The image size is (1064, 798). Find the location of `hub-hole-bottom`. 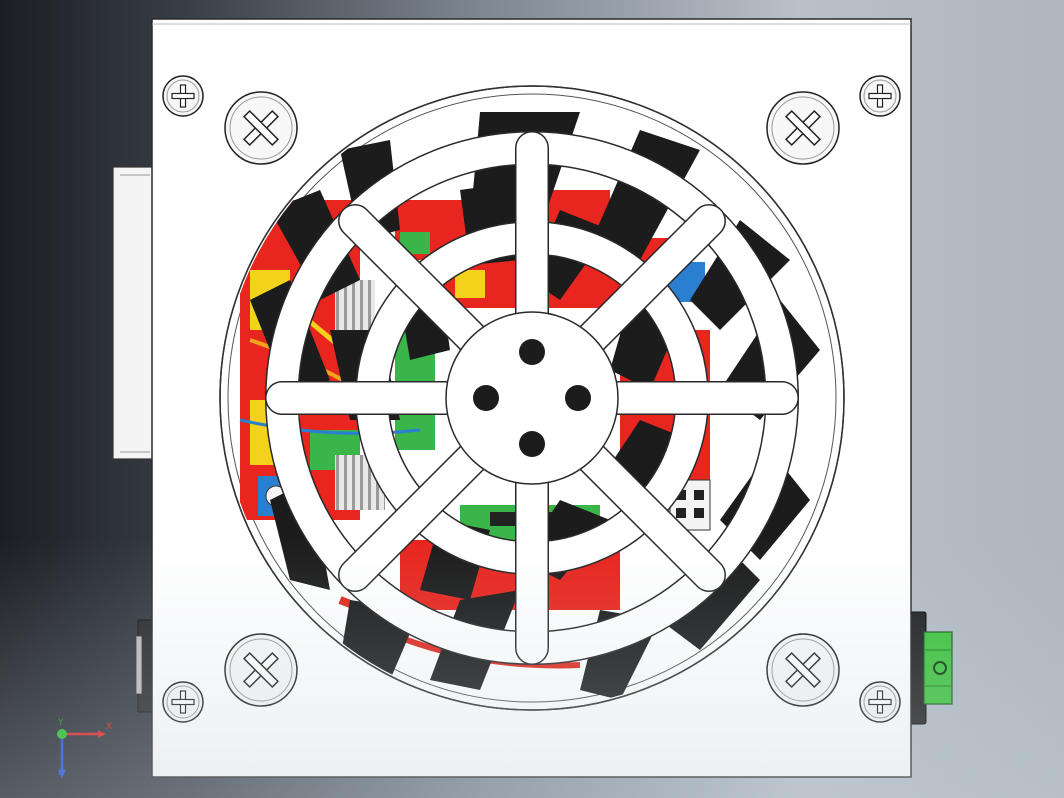

hub-hole-bottom is located at coordinates (532, 444).